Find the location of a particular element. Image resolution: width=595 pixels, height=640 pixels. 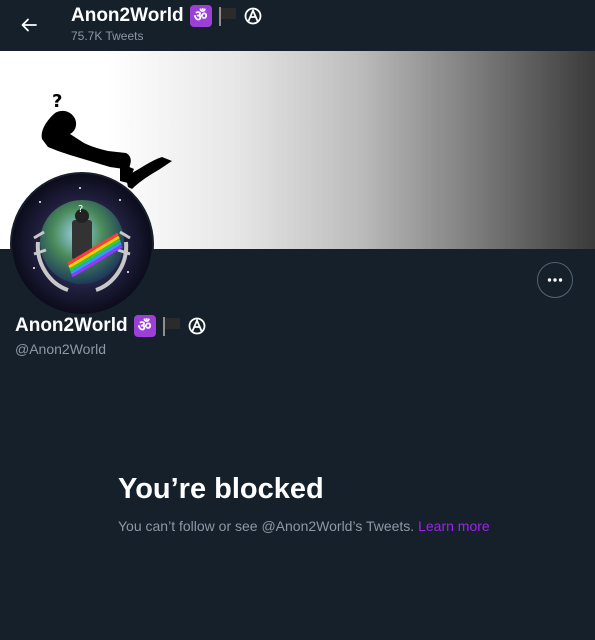

header-name: Anon2World is located at coordinates (127, 15).